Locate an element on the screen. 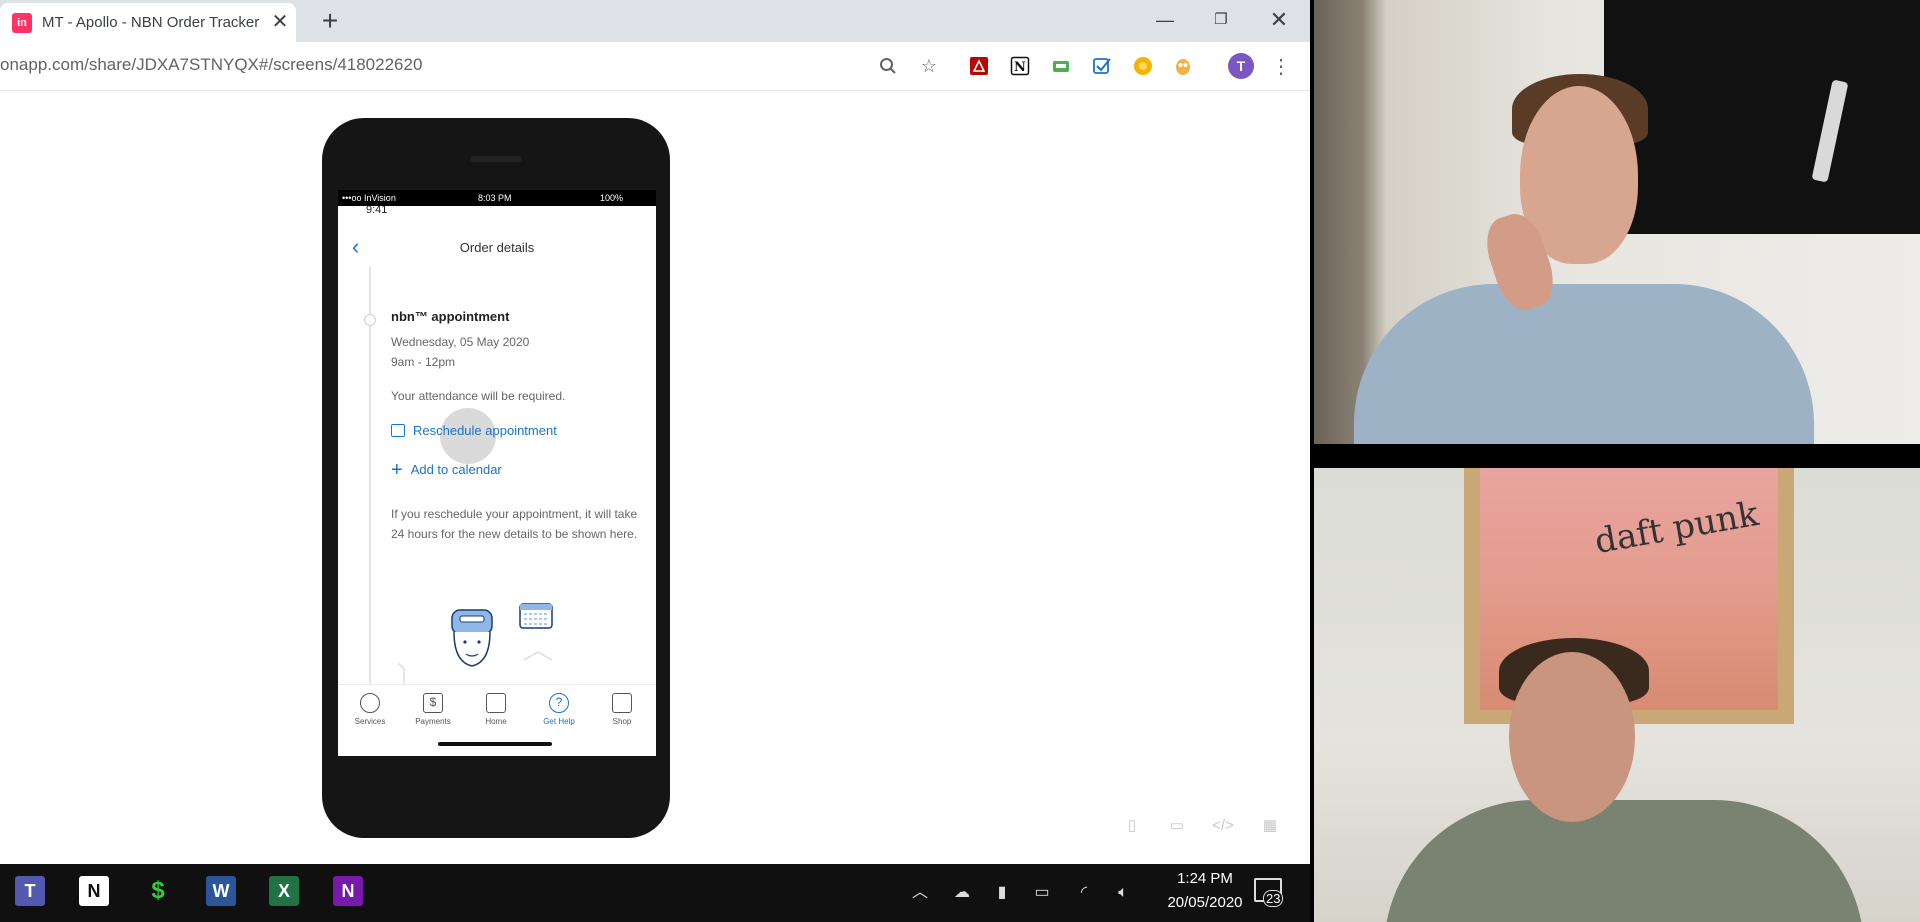 This screenshot has height=922, width=1920. restore-button: ❐ is located at coordinates (1221, 20).